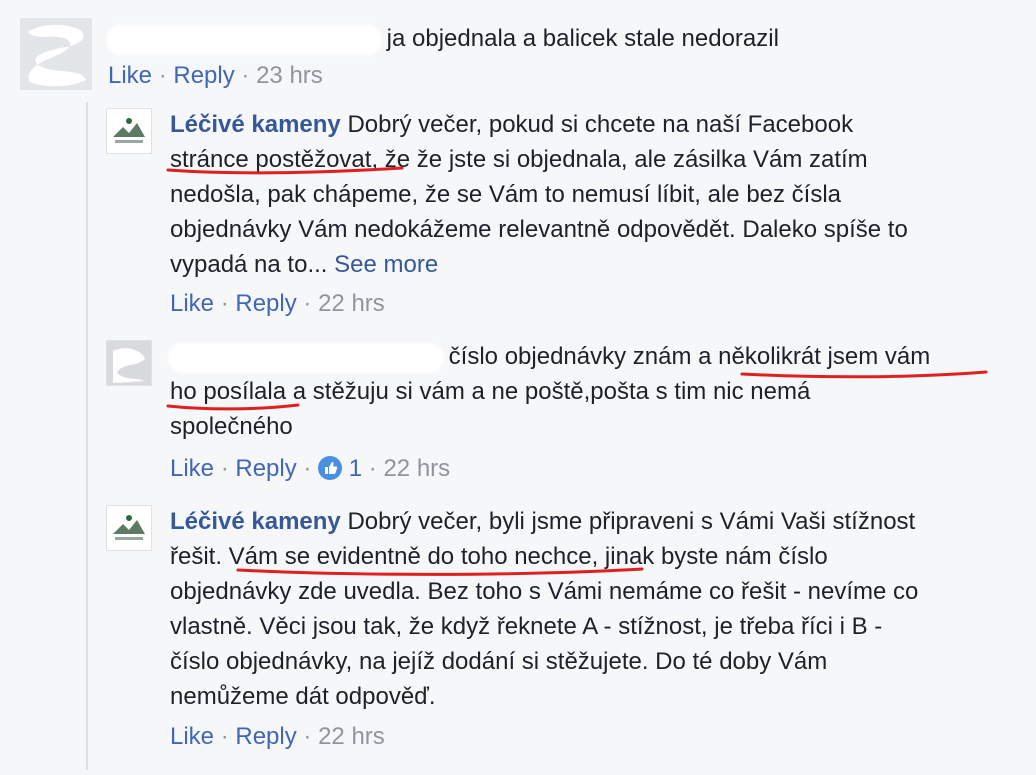 The width and height of the screenshot is (1036, 775). I want to click on reply-3-actions: Like · Reply · 22 hrs, so click(277, 737).